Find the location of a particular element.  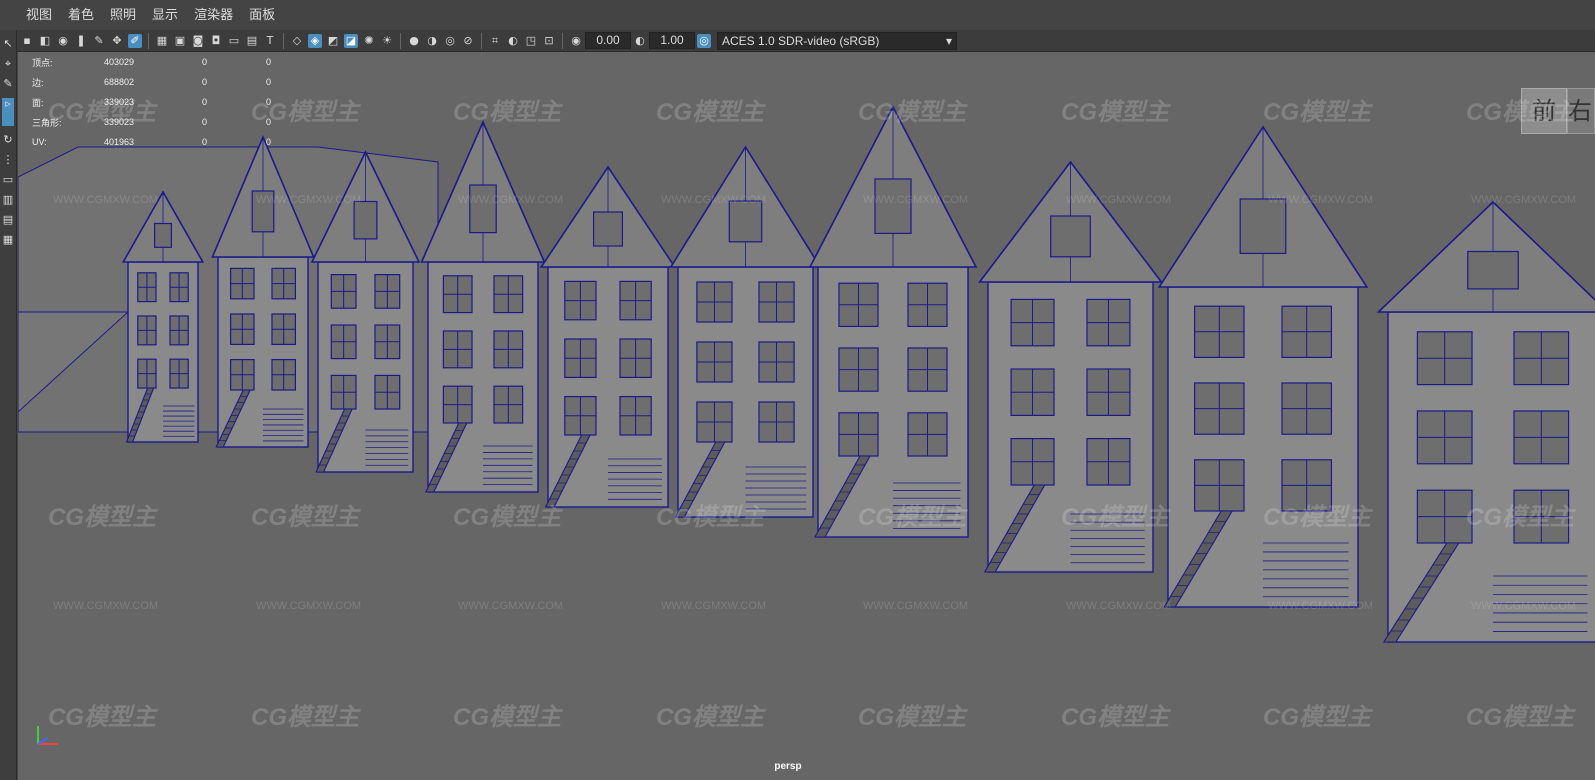

grid-icon: ▦ is located at coordinates (162, 41).